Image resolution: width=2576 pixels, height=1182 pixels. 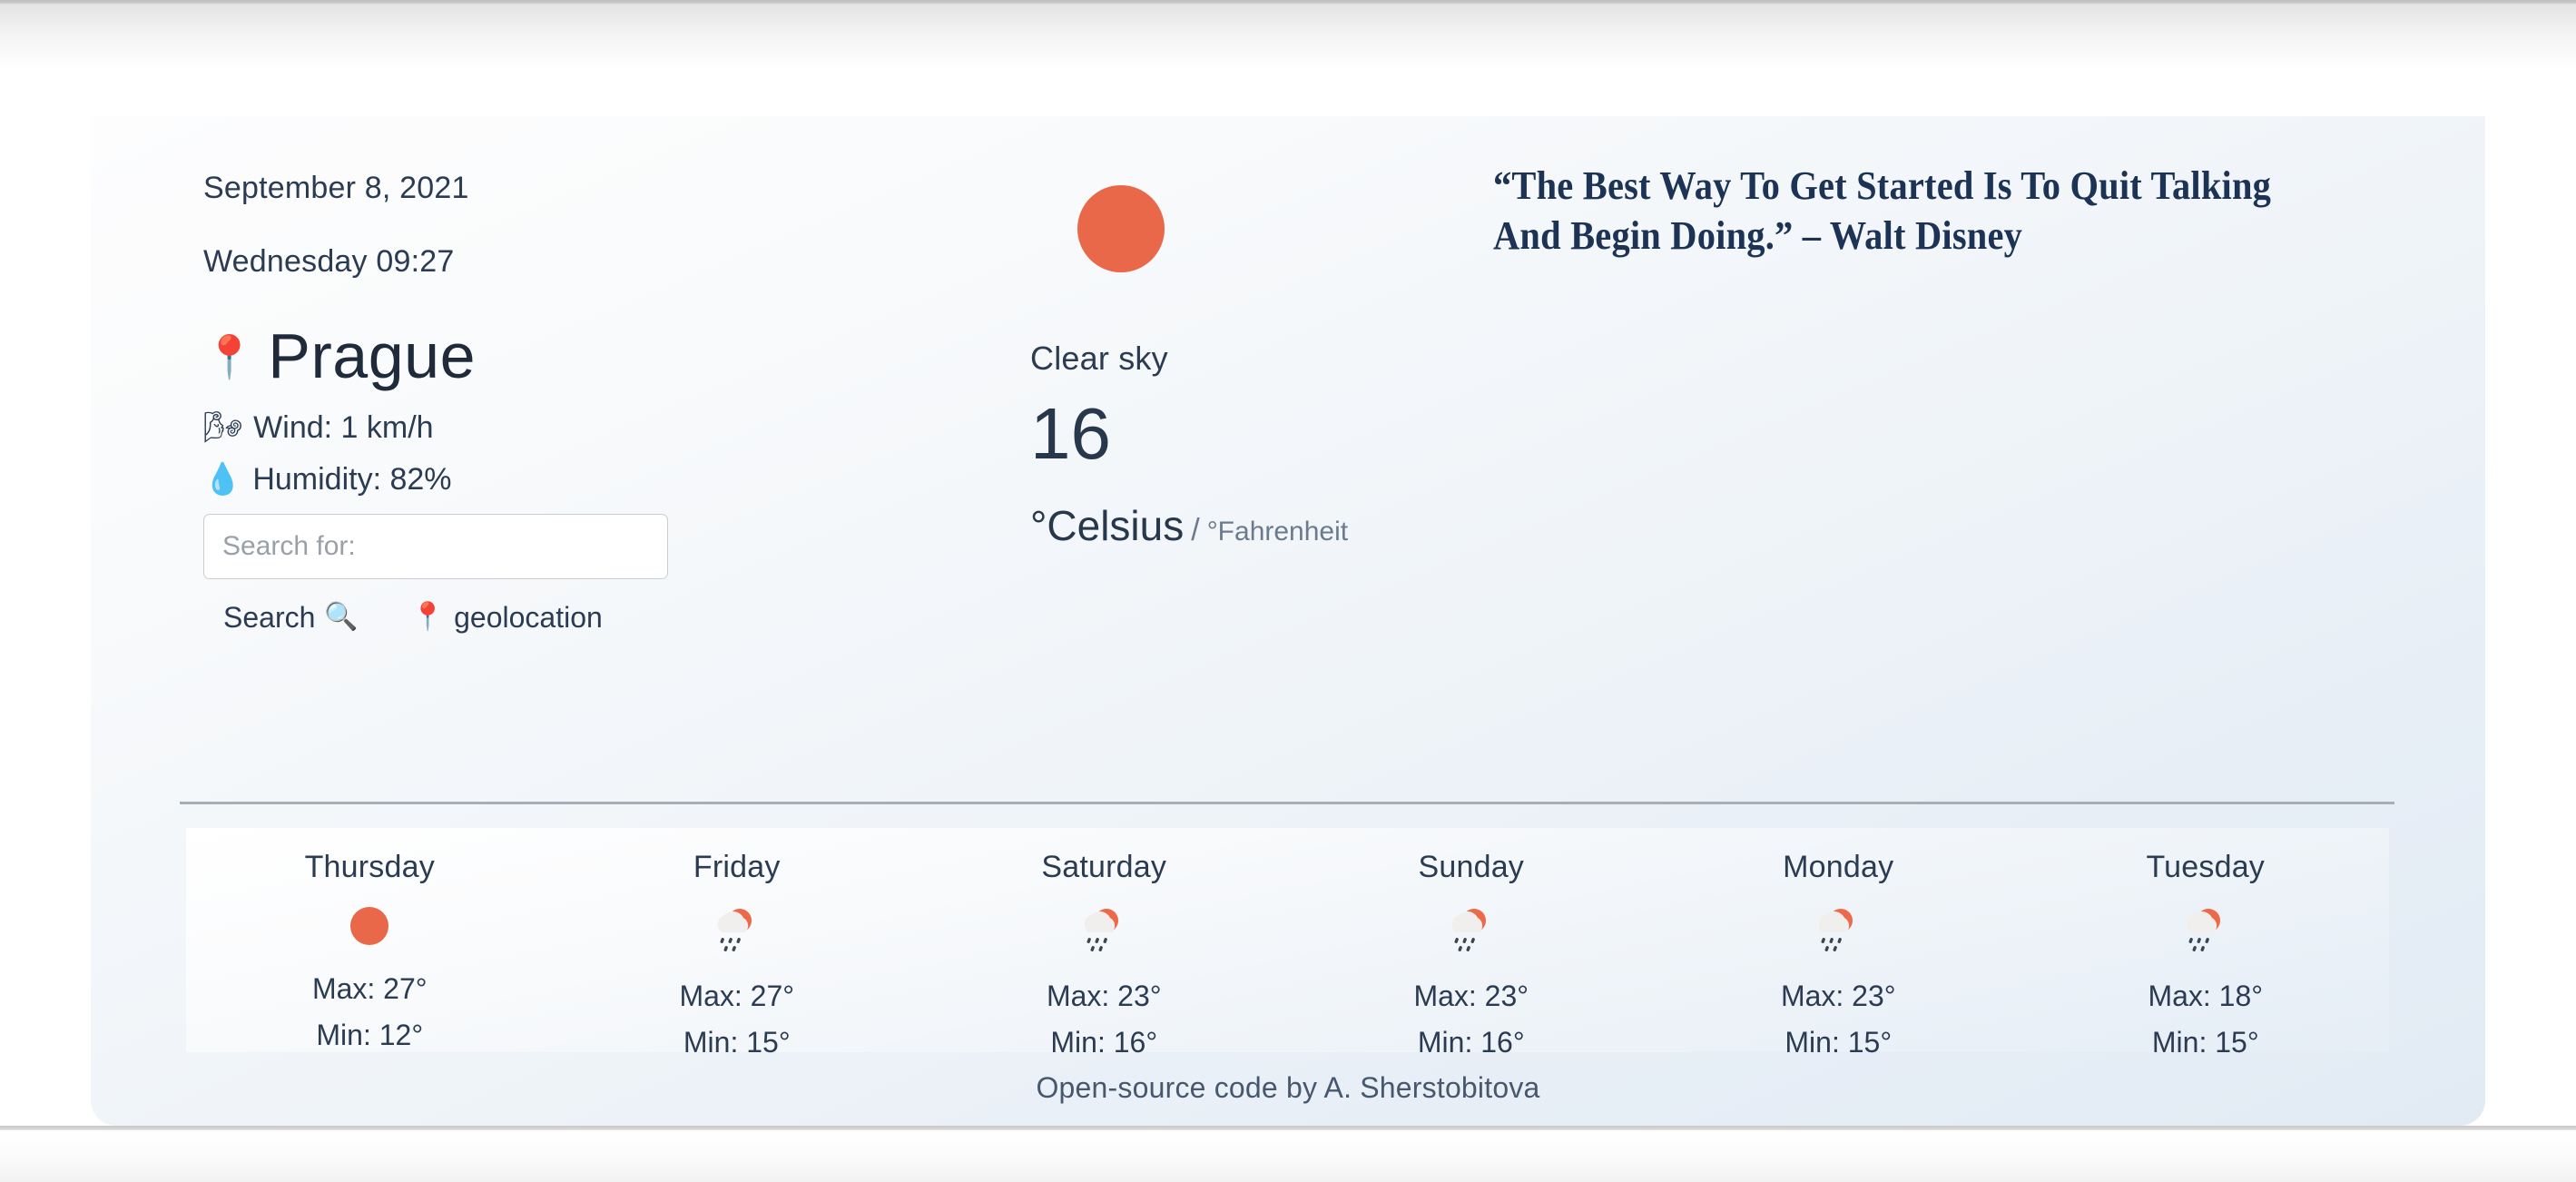 What do you see at coordinates (372, 355) in the screenshot?
I see `city-name: Prague` at bounding box center [372, 355].